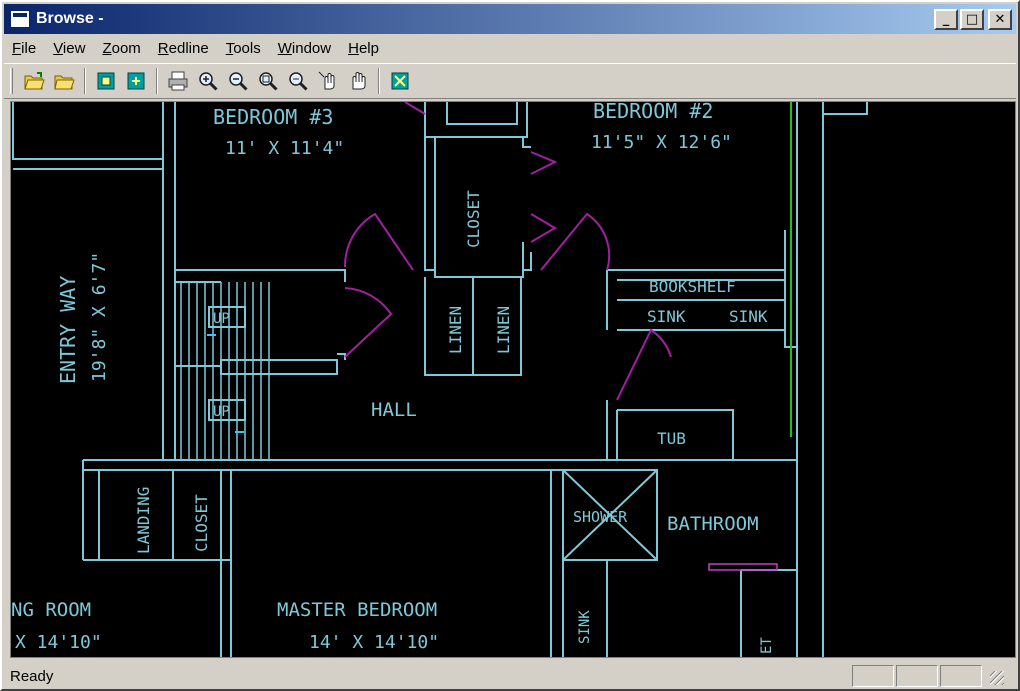 The image size is (1020, 691). What do you see at coordinates (946, 19) in the screenshot?
I see `minimize-button: _` at bounding box center [946, 19].